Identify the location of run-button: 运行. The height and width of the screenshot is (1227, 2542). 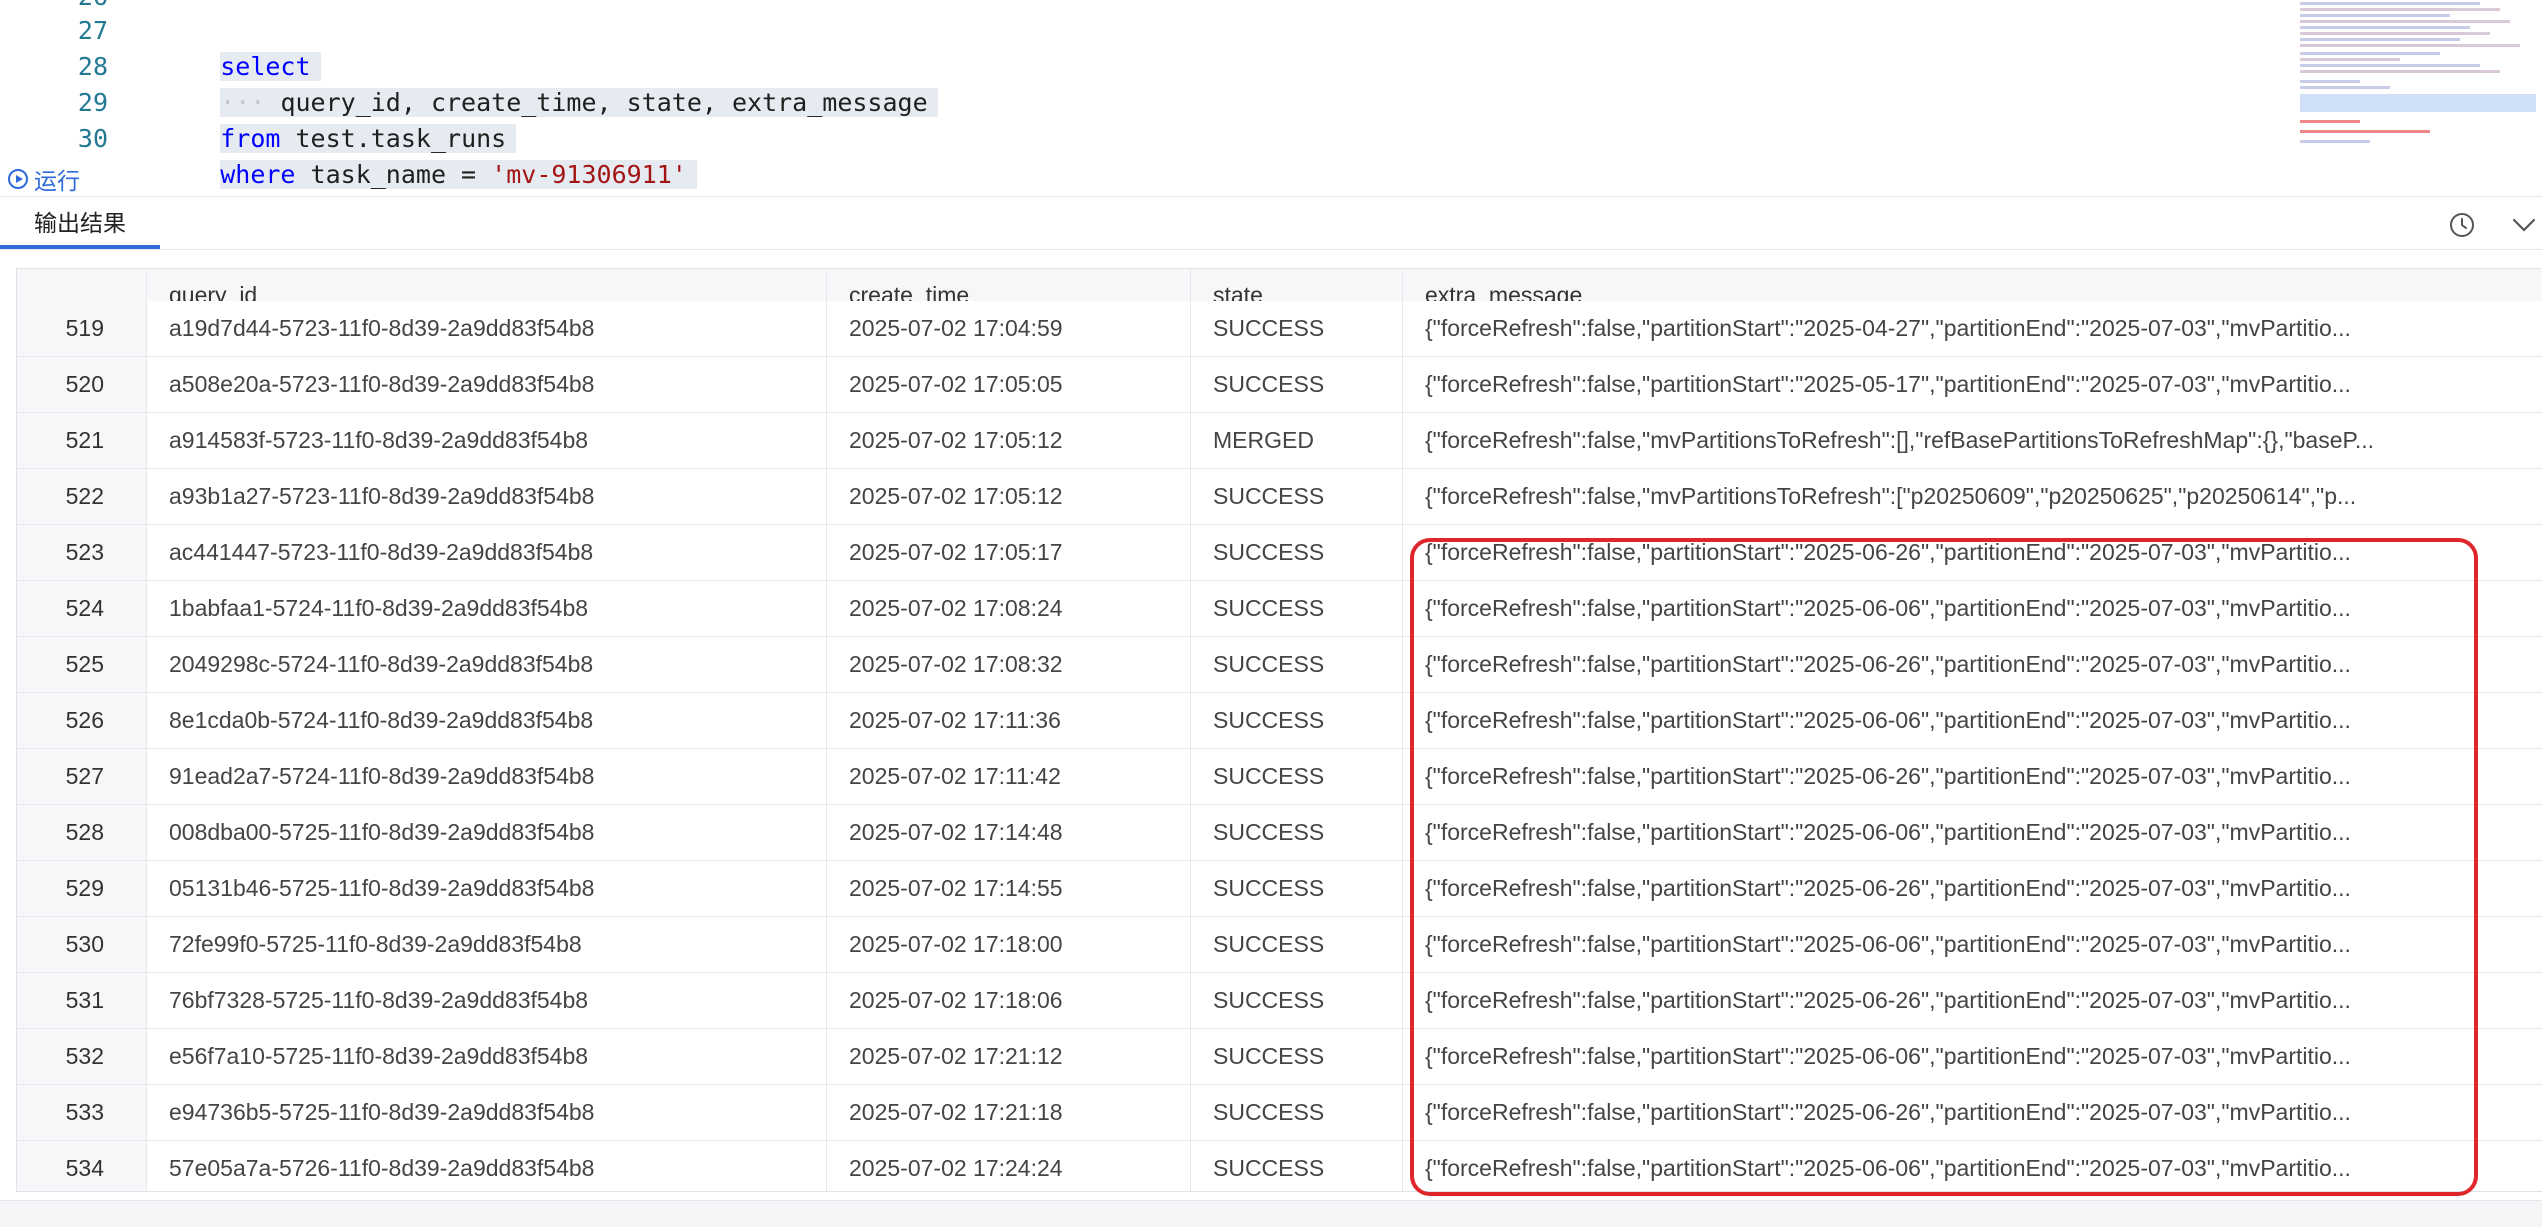
(44, 179).